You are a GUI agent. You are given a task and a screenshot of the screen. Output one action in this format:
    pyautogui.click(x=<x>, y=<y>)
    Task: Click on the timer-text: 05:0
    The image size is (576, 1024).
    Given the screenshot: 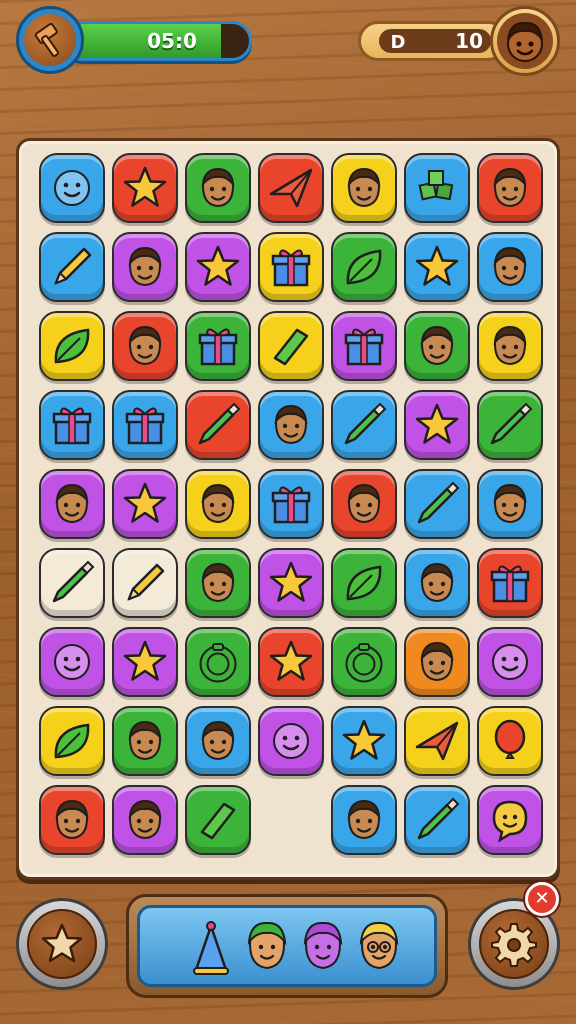 What is the action you would take?
    pyautogui.click(x=172, y=41)
    